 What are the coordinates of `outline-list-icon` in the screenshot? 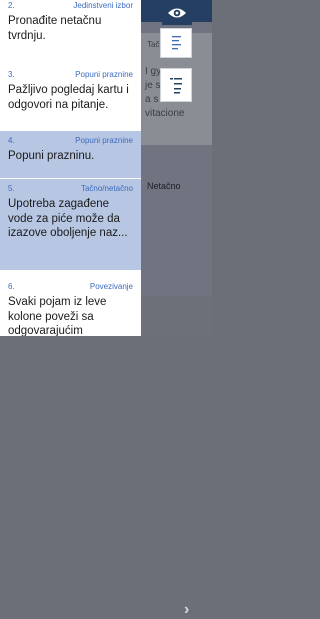 It's located at (176, 43).